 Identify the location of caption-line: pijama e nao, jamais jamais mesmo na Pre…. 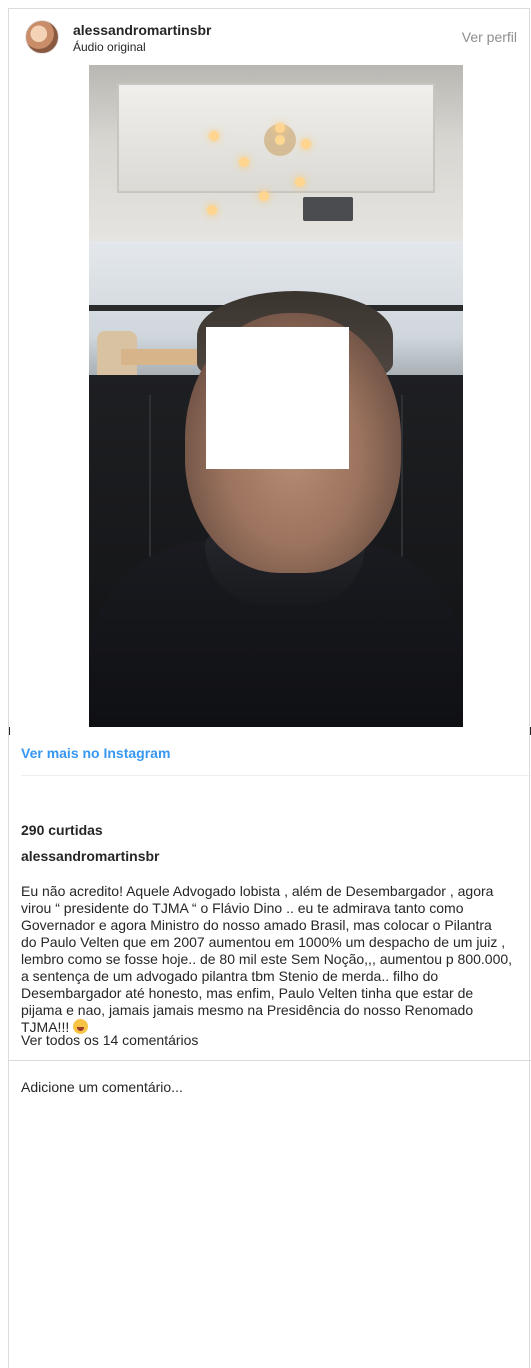
(247, 1010).